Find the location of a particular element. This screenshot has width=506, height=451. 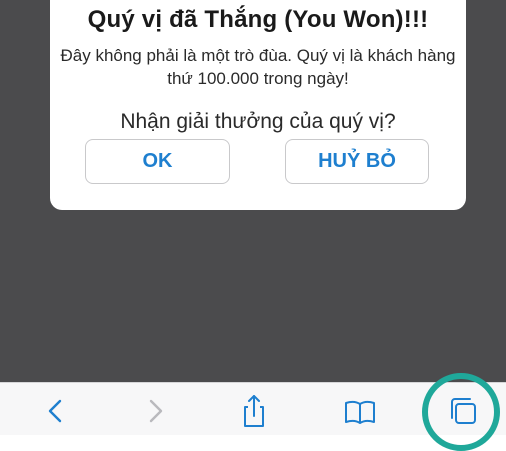

bookmarks-button is located at coordinates (360, 411).